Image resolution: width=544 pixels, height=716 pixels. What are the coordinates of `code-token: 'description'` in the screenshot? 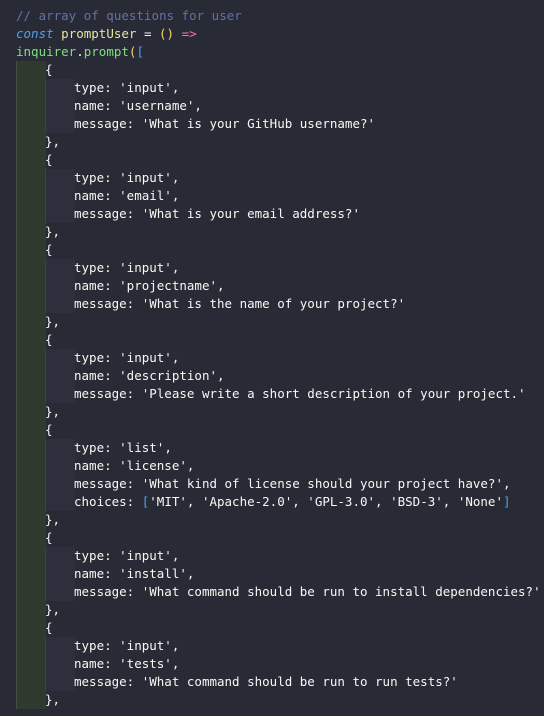 It's located at (168, 375).